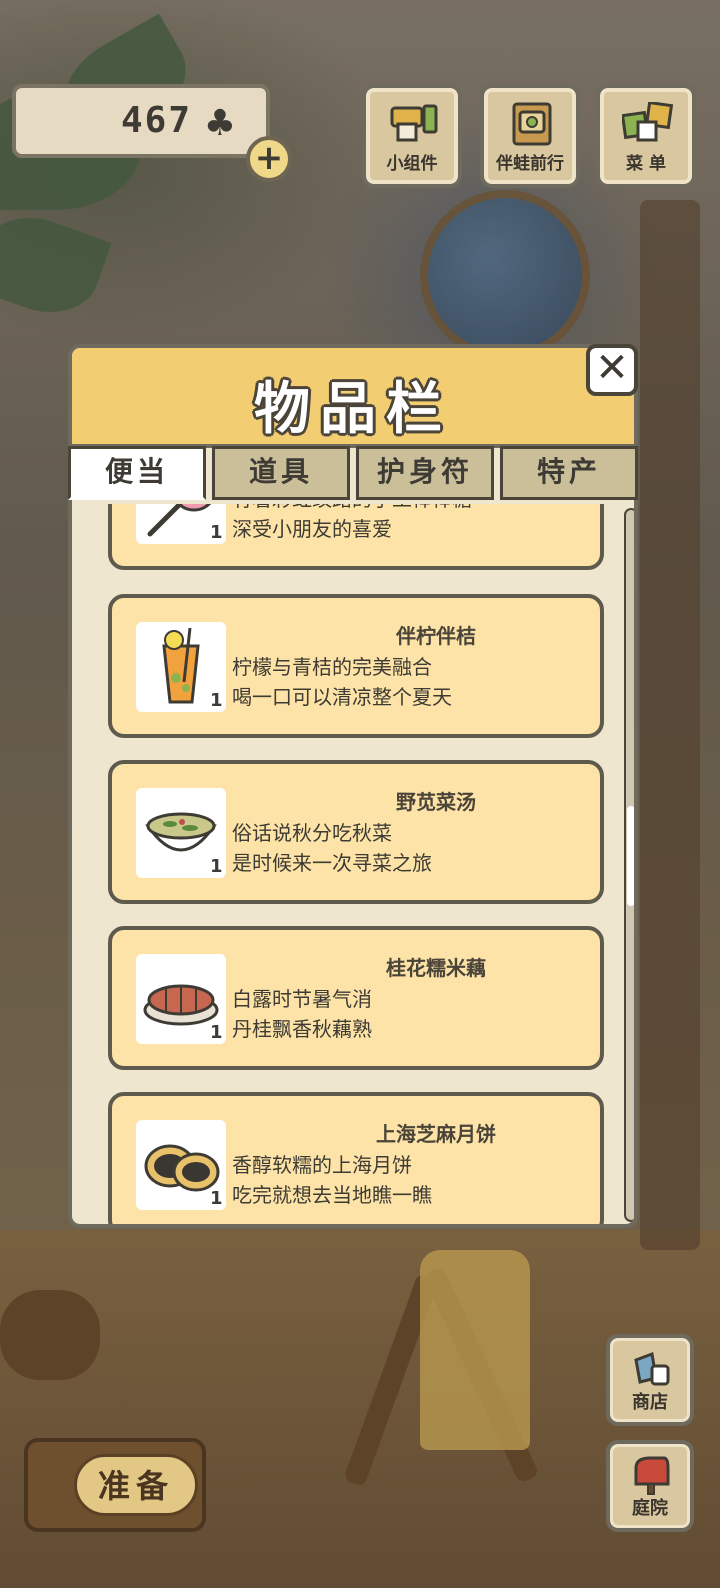 The image size is (720, 1588). I want to click on list-item: 1 伴柠伴桔 柠檬与青桔的完美融合 喝一口可以清凉整个夏天, so click(356, 666).